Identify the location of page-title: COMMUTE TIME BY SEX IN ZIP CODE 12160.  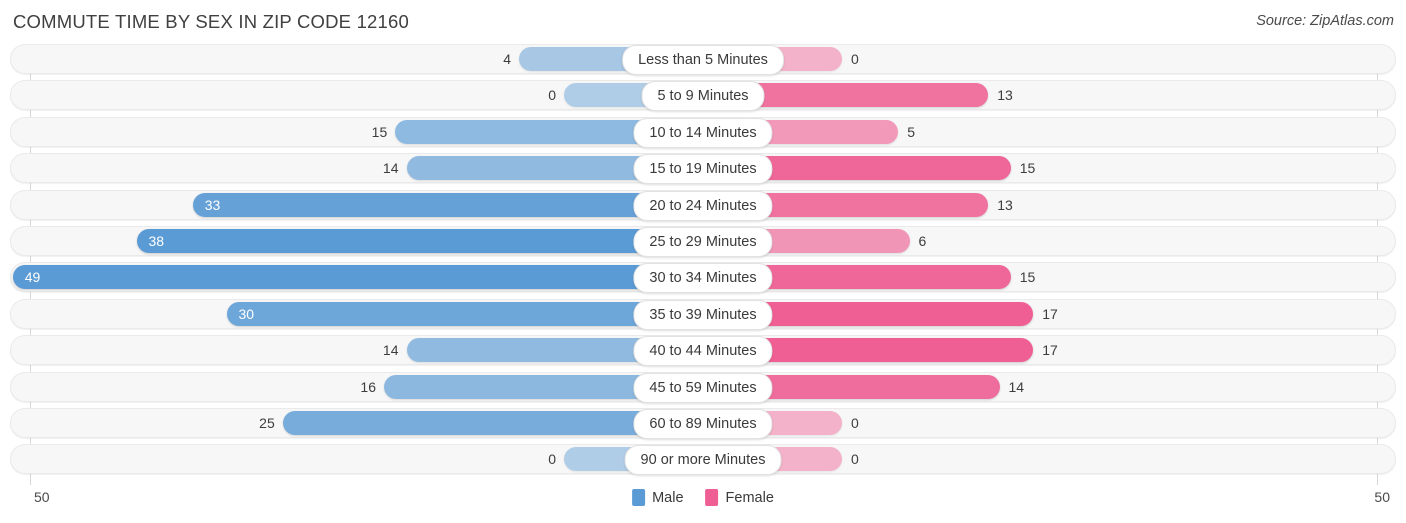
(211, 21).